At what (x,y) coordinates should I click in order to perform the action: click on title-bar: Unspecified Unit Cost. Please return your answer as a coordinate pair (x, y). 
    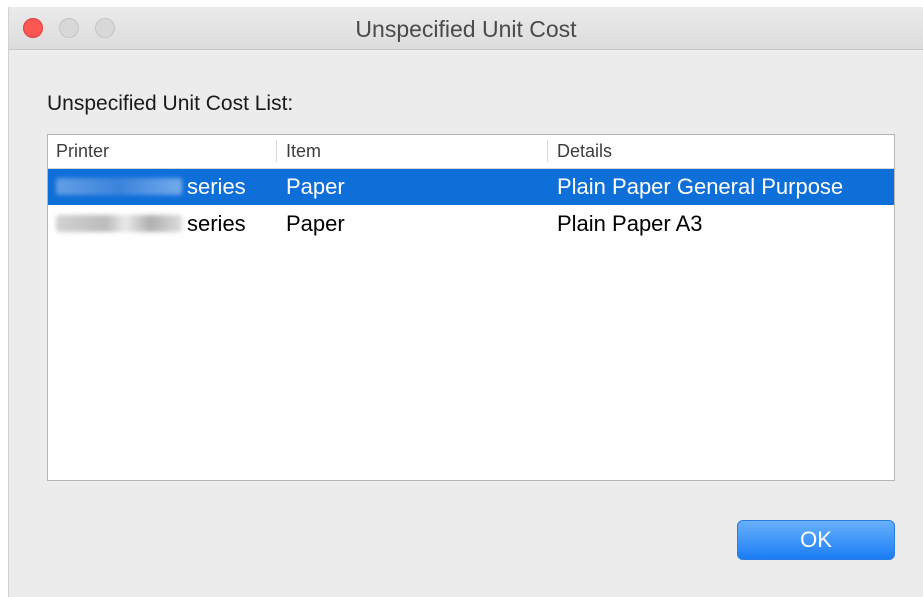
    Looking at the image, I should click on (466, 28).